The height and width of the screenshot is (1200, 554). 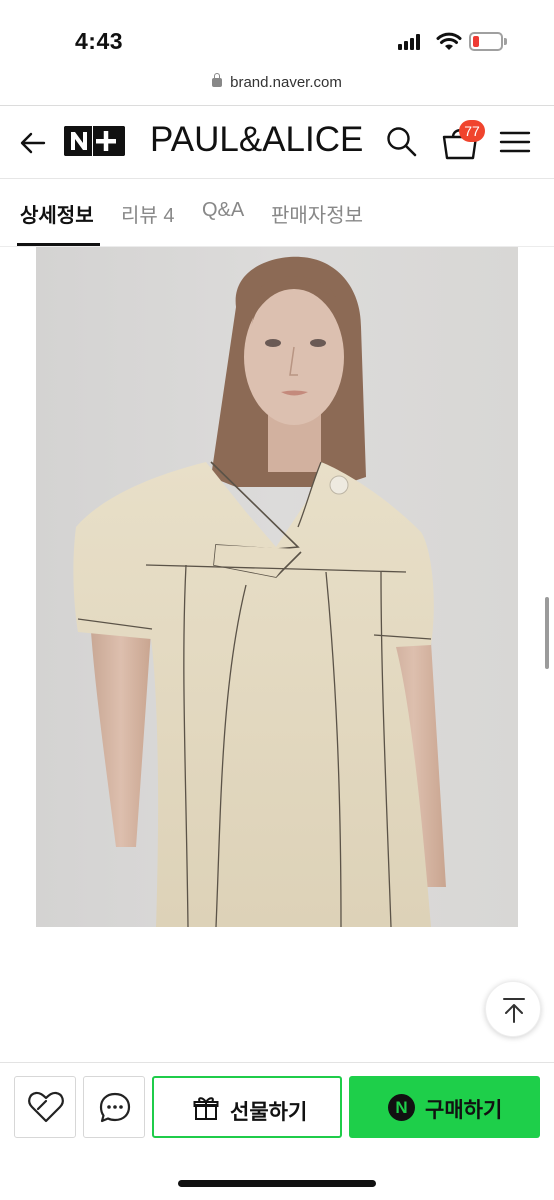 What do you see at coordinates (206, 1108) in the screenshot?
I see `gift-icon` at bounding box center [206, 1108].